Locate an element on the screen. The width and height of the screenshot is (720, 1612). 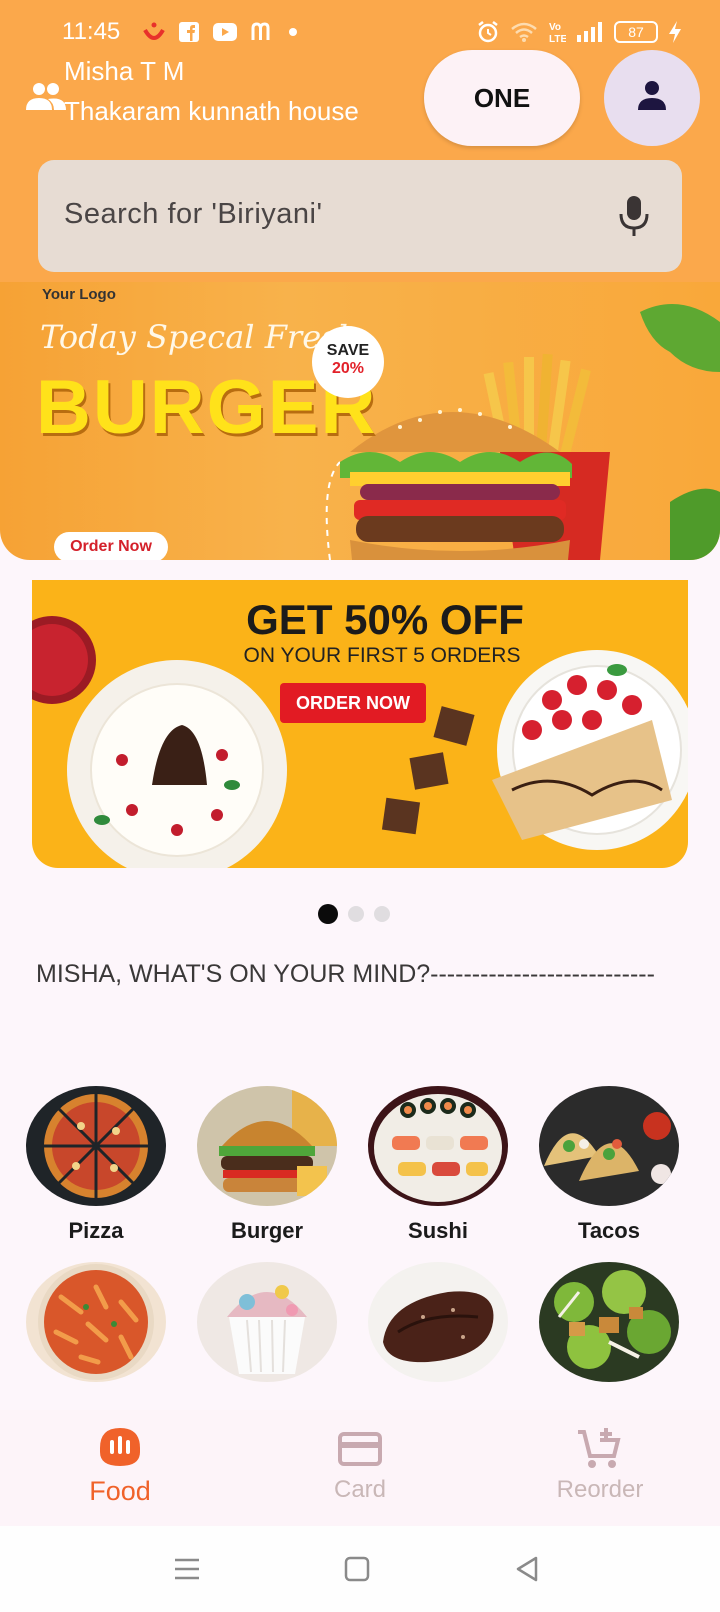
sushi-image is located at coordinates (438, 1146).